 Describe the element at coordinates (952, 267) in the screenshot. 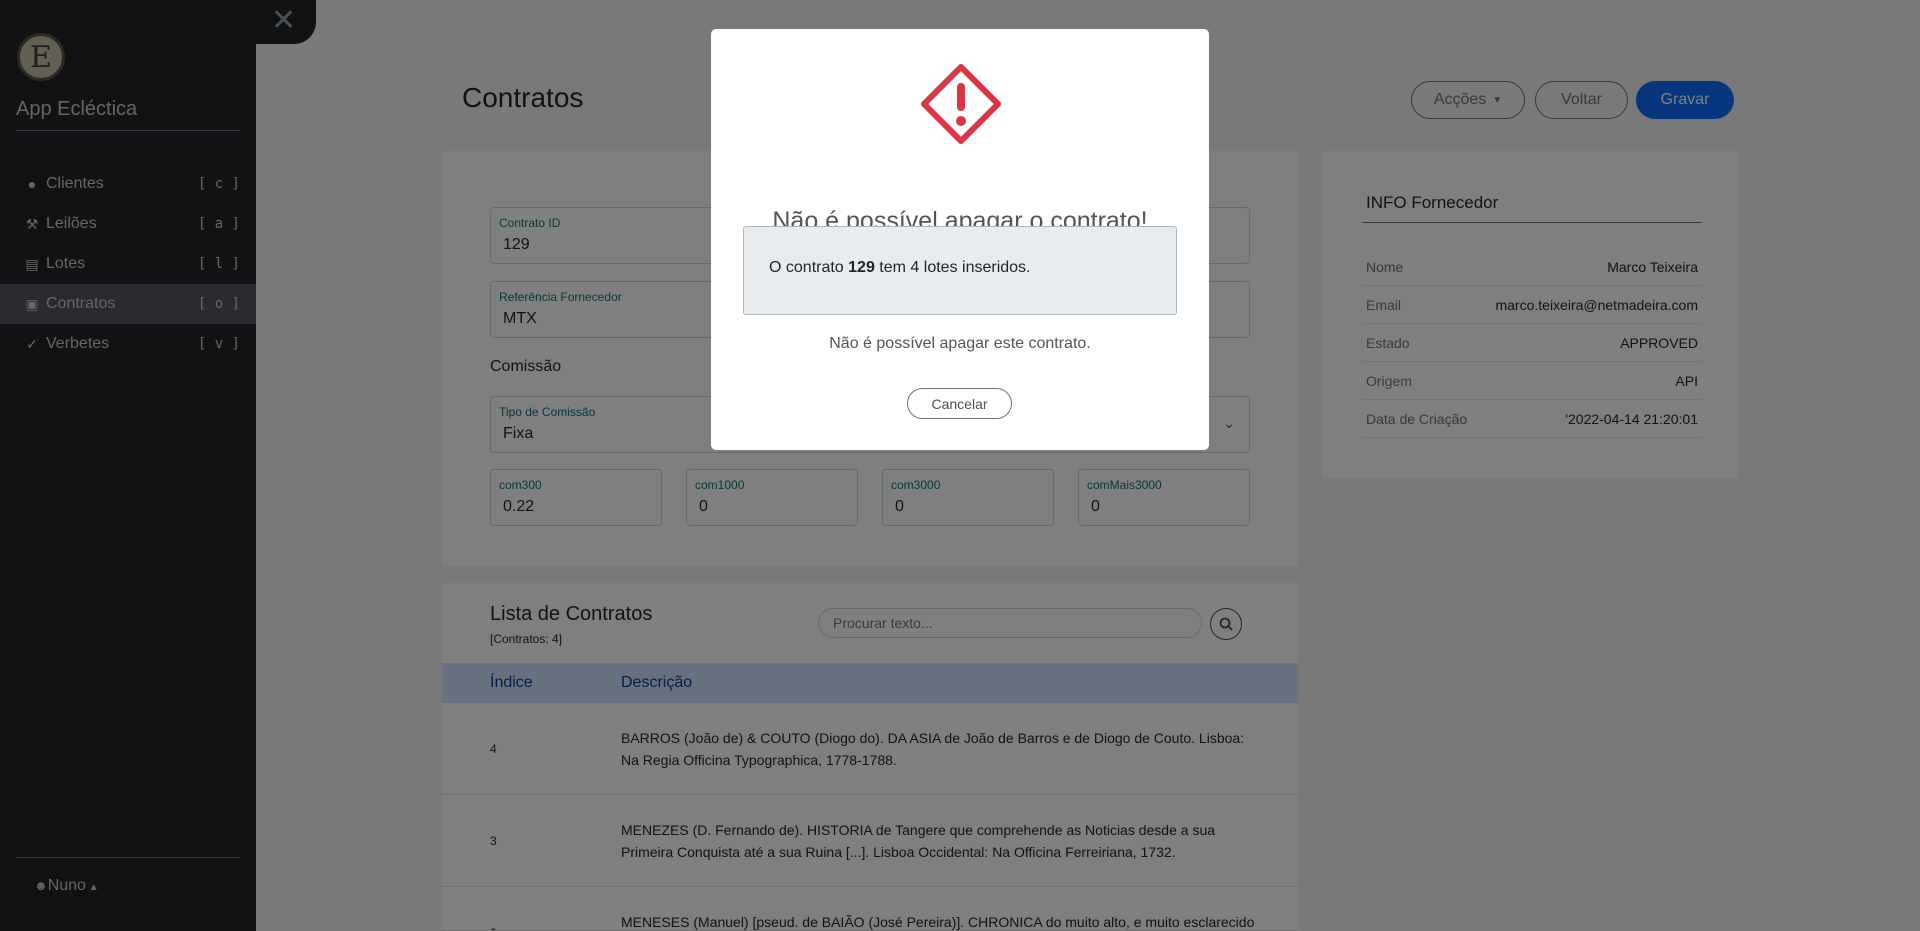

I see `modal-message-suffix: tem 4 lotes inseridos.` at that location.